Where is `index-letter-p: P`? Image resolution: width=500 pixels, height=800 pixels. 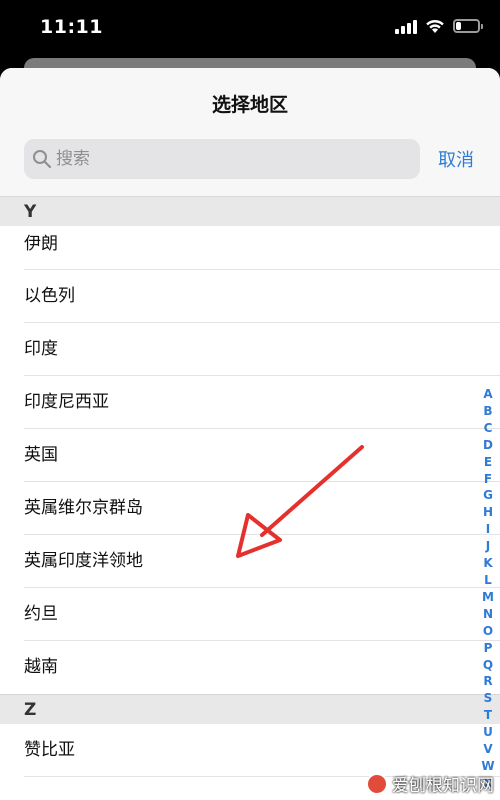 index-letter-p: P is located at coordinates (488, 648).